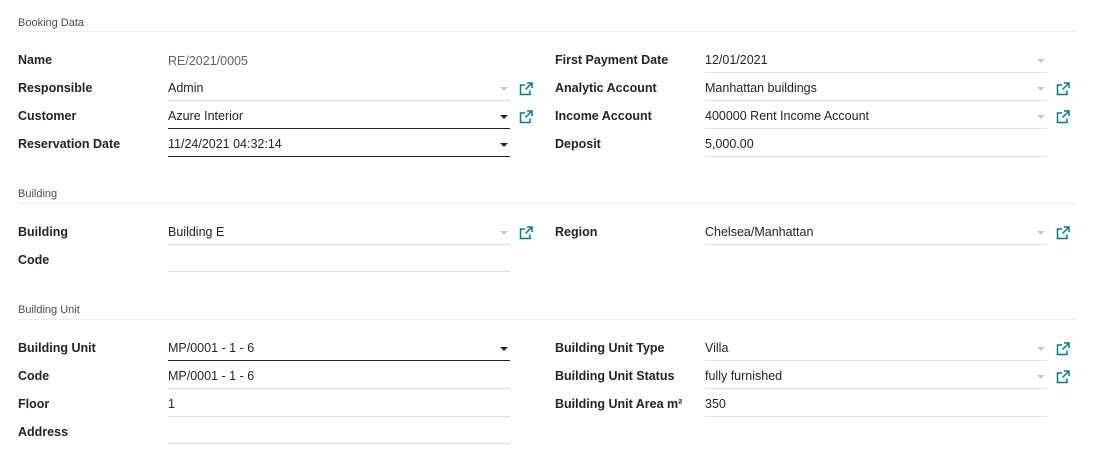 This screenshot has height=453, width=1094. I want to click on customer-select: Azure Interior, so click(339, 118).